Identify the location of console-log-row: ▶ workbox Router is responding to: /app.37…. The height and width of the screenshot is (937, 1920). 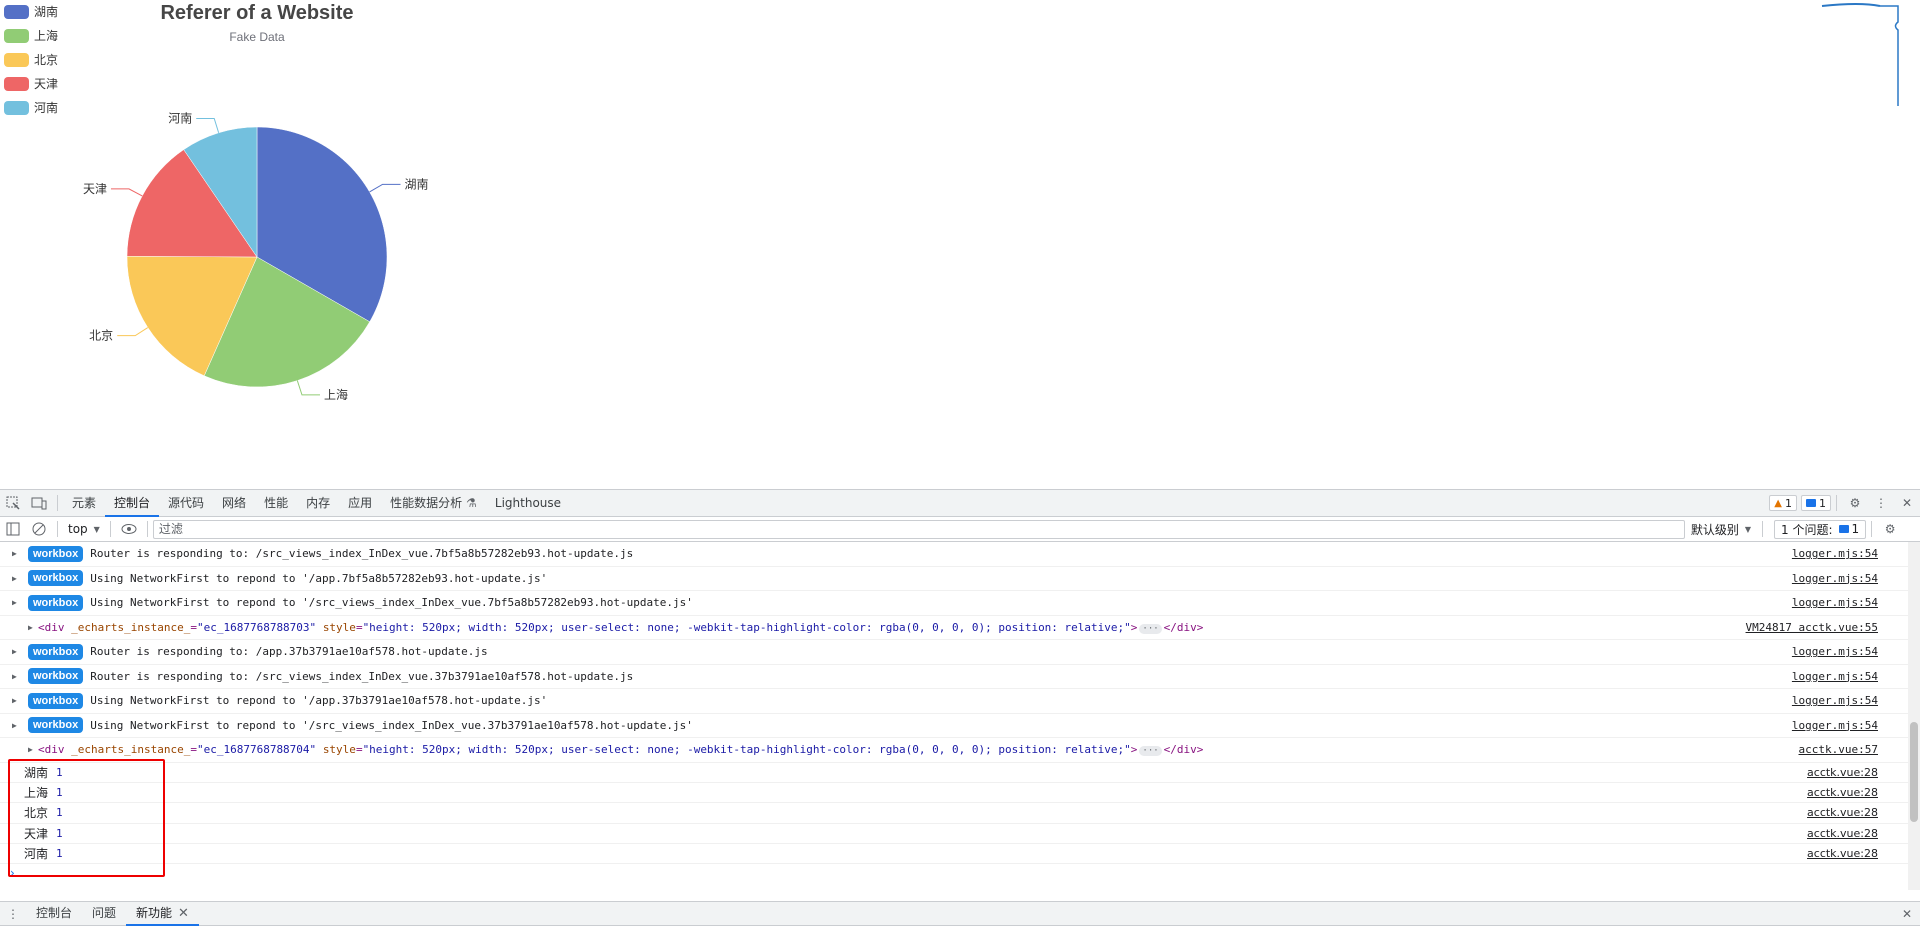
(954, 652).